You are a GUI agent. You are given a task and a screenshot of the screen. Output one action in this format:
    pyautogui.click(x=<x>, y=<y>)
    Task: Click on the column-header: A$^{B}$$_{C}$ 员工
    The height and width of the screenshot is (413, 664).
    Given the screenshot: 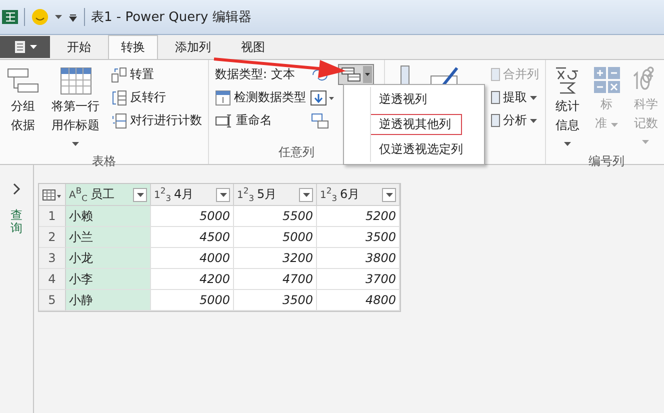 What is the action you would take?
    pyautogui.click(x=108, y=195)
    